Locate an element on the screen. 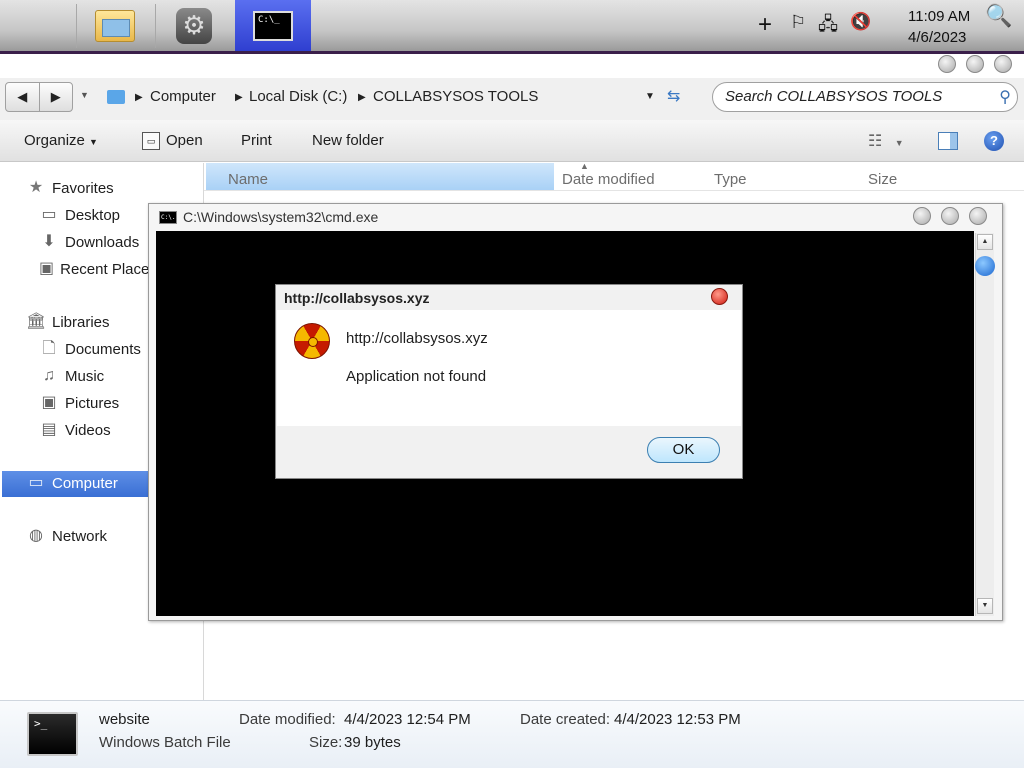  nav-network: ◍ Network is located at coordinates (66, 536).